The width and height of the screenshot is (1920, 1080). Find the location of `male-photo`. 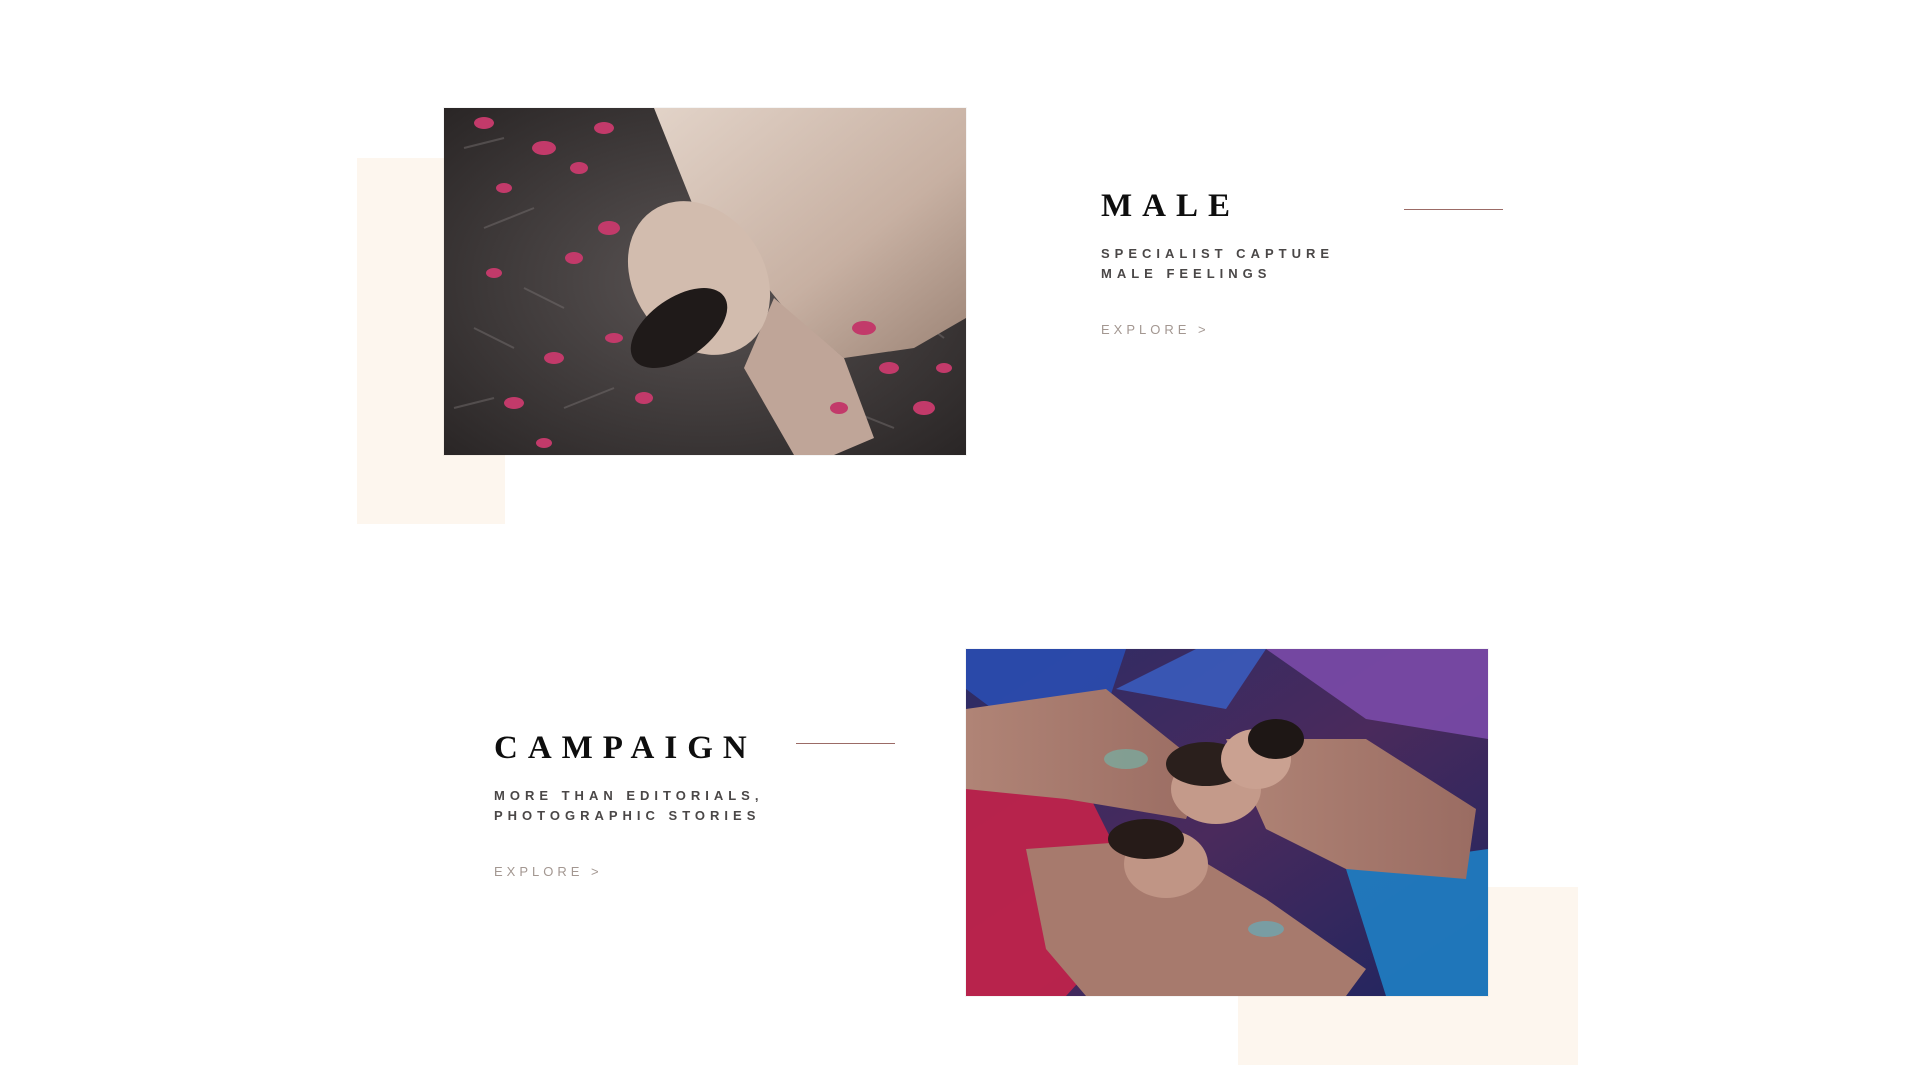

male-photo is located at coordinates (705, 281).